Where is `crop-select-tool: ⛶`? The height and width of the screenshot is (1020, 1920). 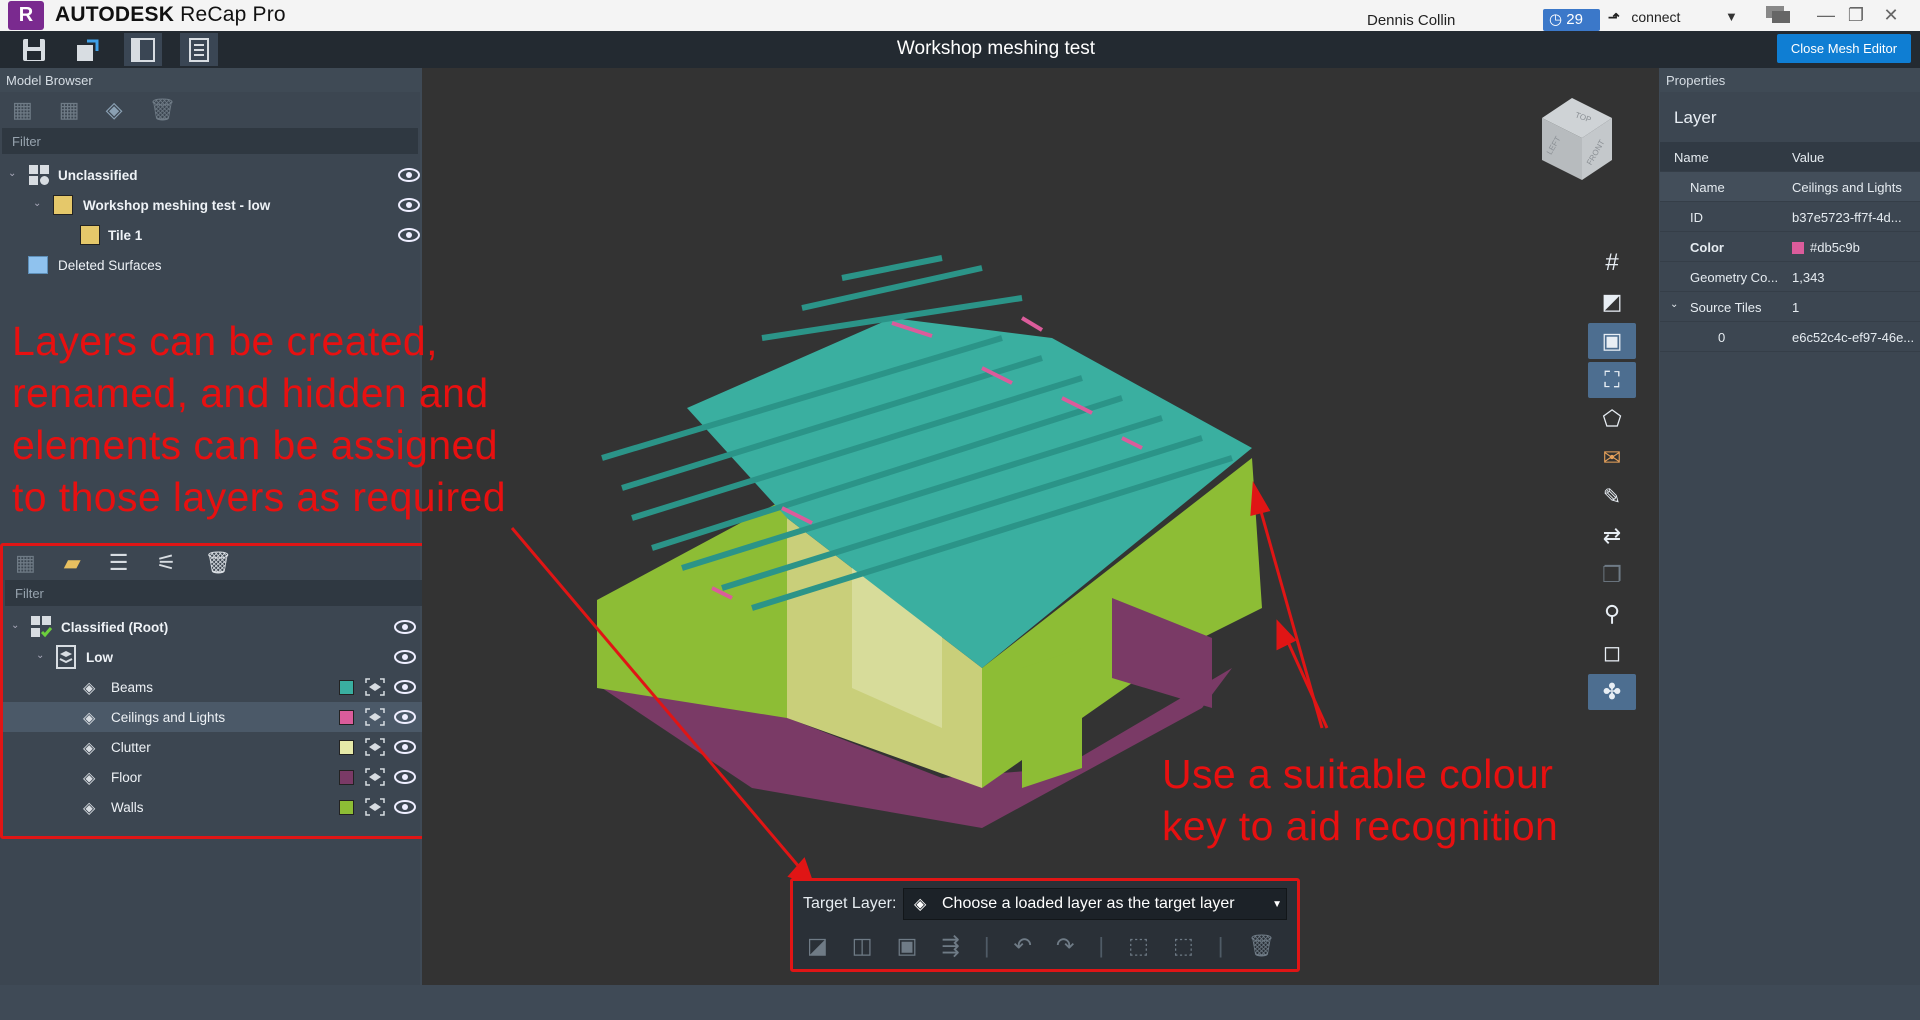 crop-select-tool: ⛶ is located at coordinates (1612, 380).